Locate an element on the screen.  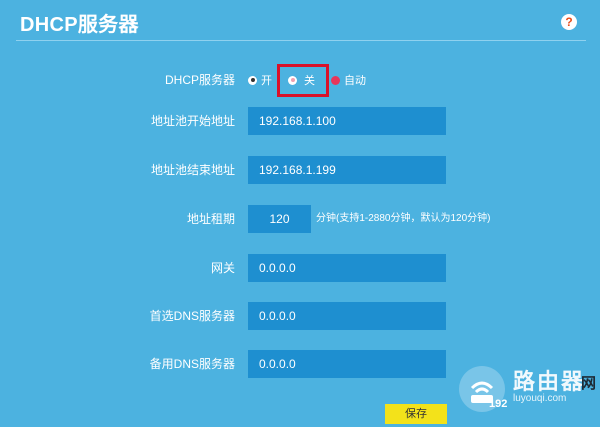
lease-time-row: 地址租期 分钟(支持1-2880分钟，默认为120分钟) is located at coordinates (300, 219).